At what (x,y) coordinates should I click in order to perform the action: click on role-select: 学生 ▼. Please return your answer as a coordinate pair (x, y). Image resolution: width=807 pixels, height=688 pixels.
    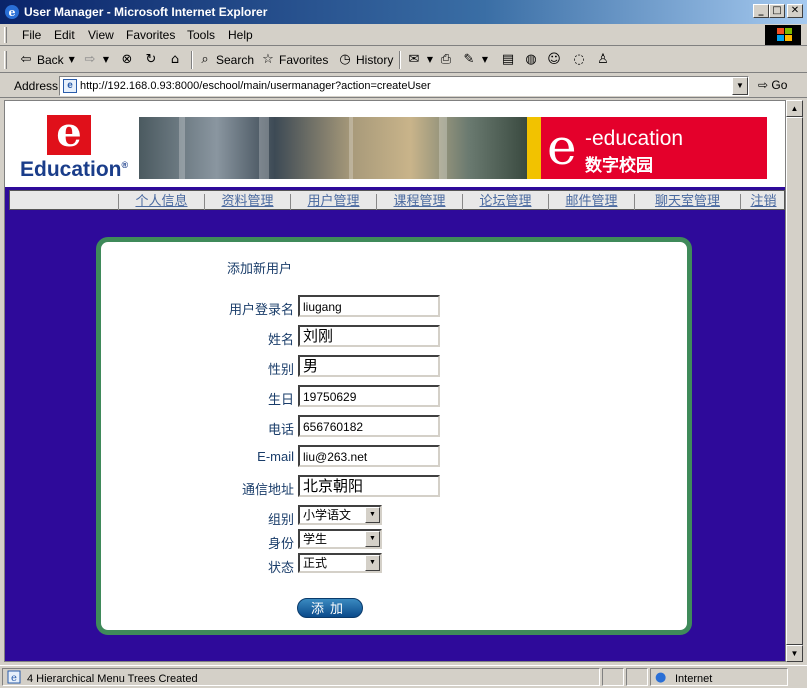
    Looking at the image, I should click on (340, 539).